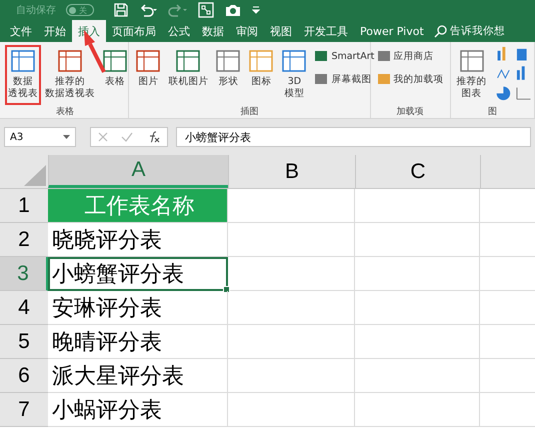 The height and width of the screenshot is (435, 535). What do you see at coordinates (472, 75) in the screenshot?
I see `ribbon-button: 推荐的 图表` at bounding box center [472, 75].